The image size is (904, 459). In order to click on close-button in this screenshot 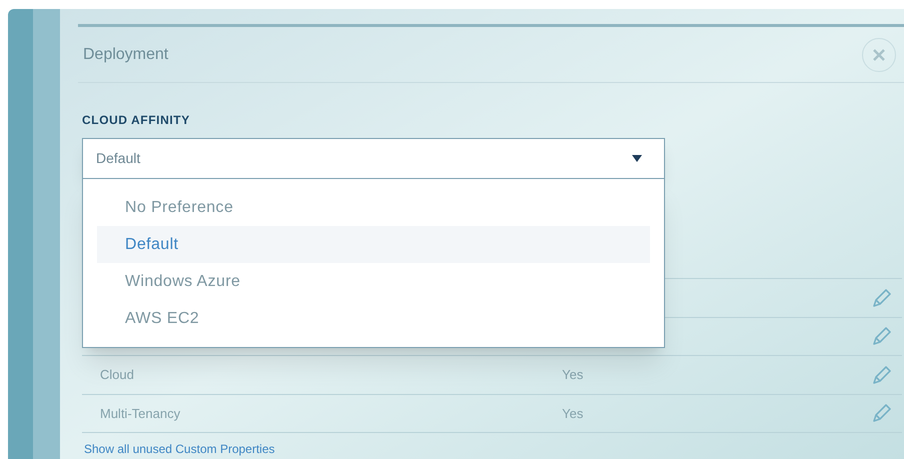, I will do `click(879, 55)`.